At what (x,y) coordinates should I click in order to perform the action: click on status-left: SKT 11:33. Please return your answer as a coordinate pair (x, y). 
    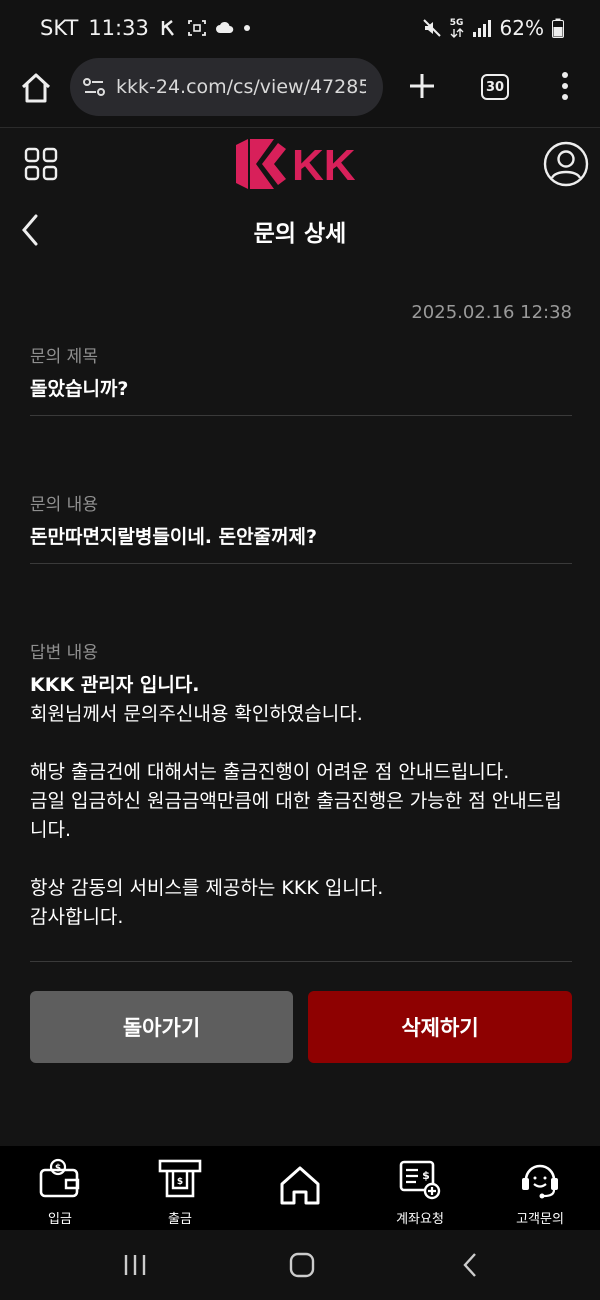
    Looking at the image, I should click on (145, 28).